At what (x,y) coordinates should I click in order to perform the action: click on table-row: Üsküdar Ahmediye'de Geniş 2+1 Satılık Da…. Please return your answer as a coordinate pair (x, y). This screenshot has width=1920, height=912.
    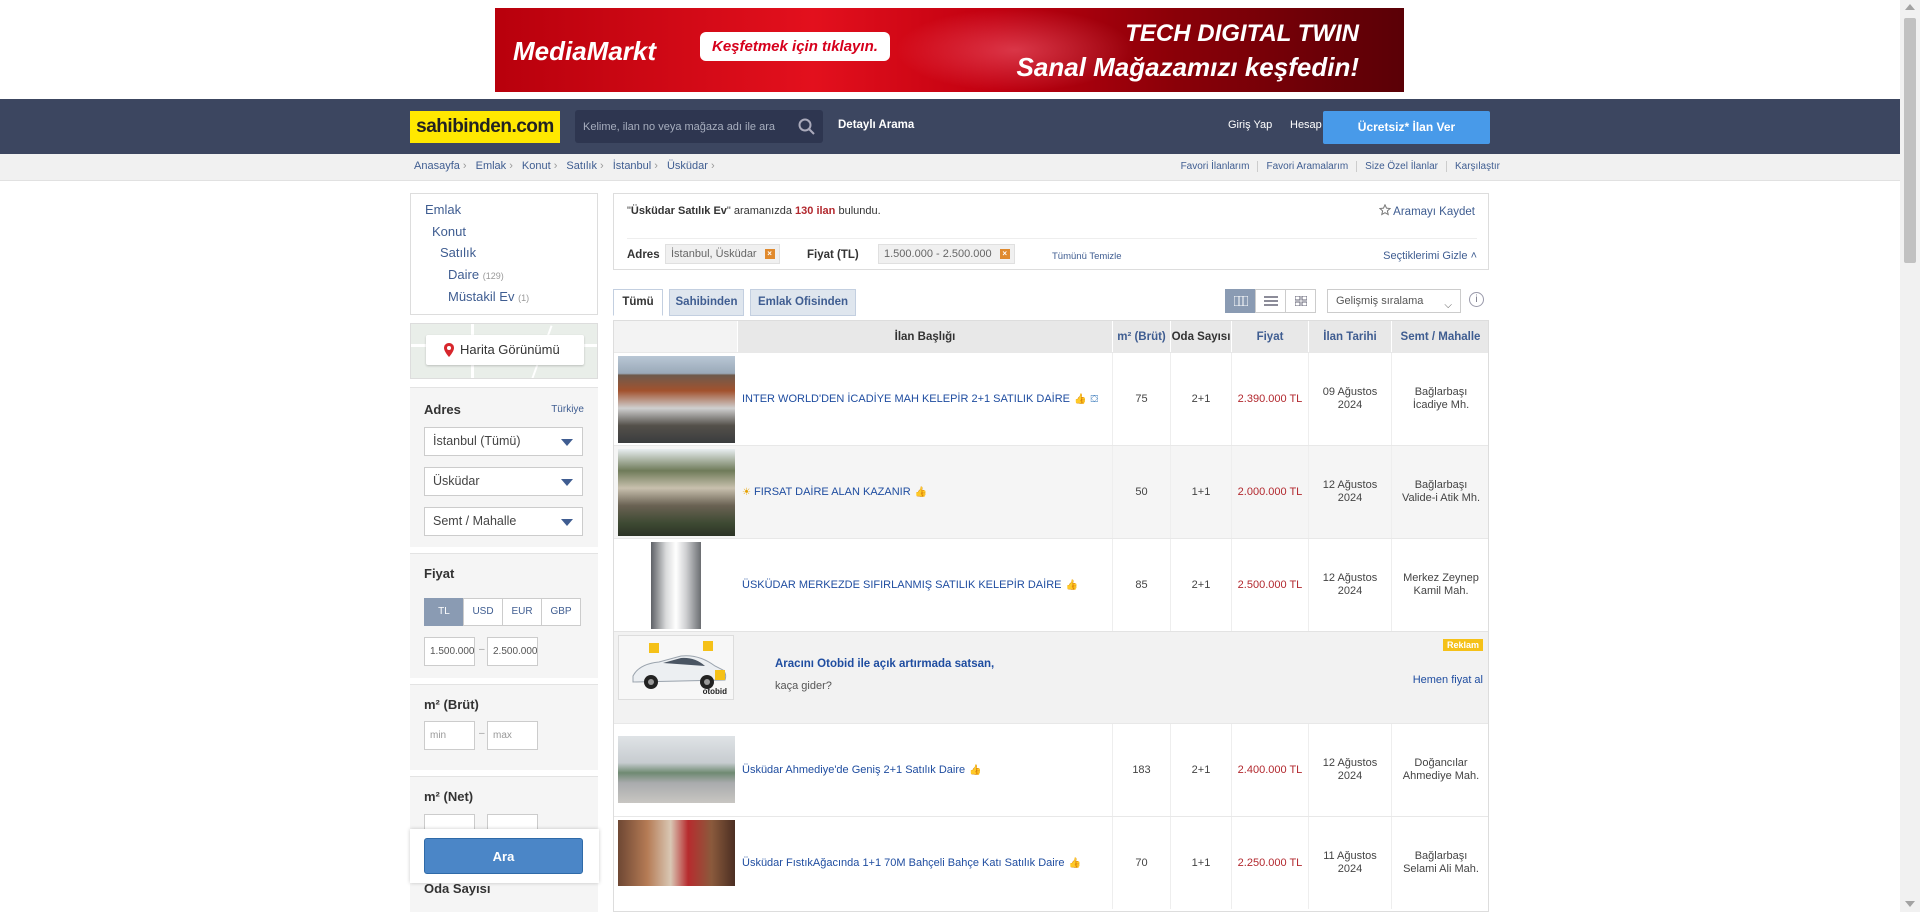
    Looking at the image, I should click on (1051, 769).